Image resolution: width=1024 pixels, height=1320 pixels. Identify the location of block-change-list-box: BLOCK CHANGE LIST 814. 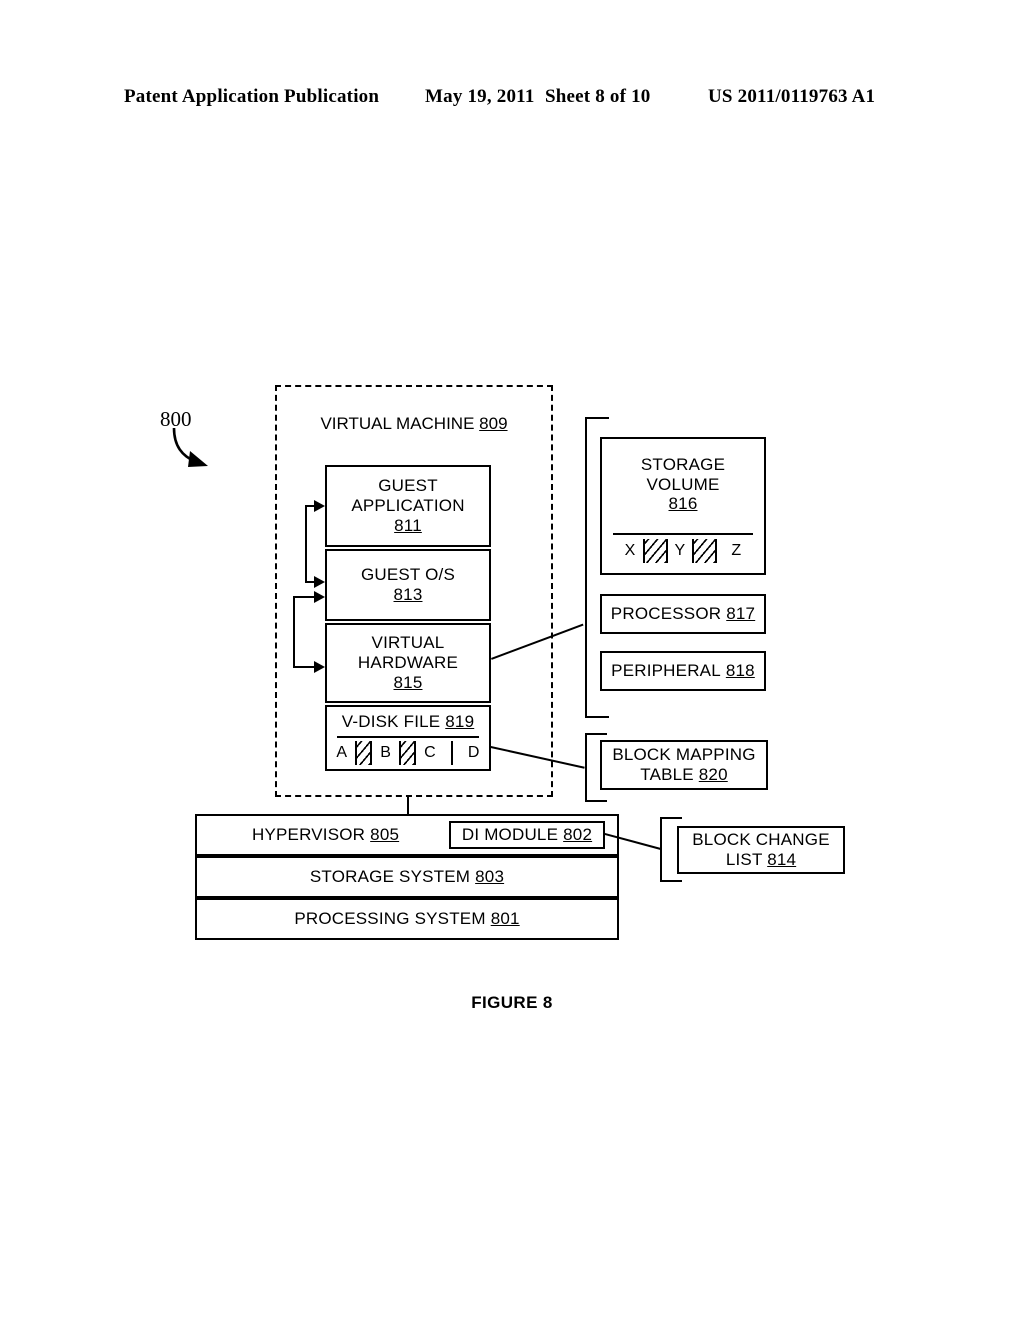
(761, 850).